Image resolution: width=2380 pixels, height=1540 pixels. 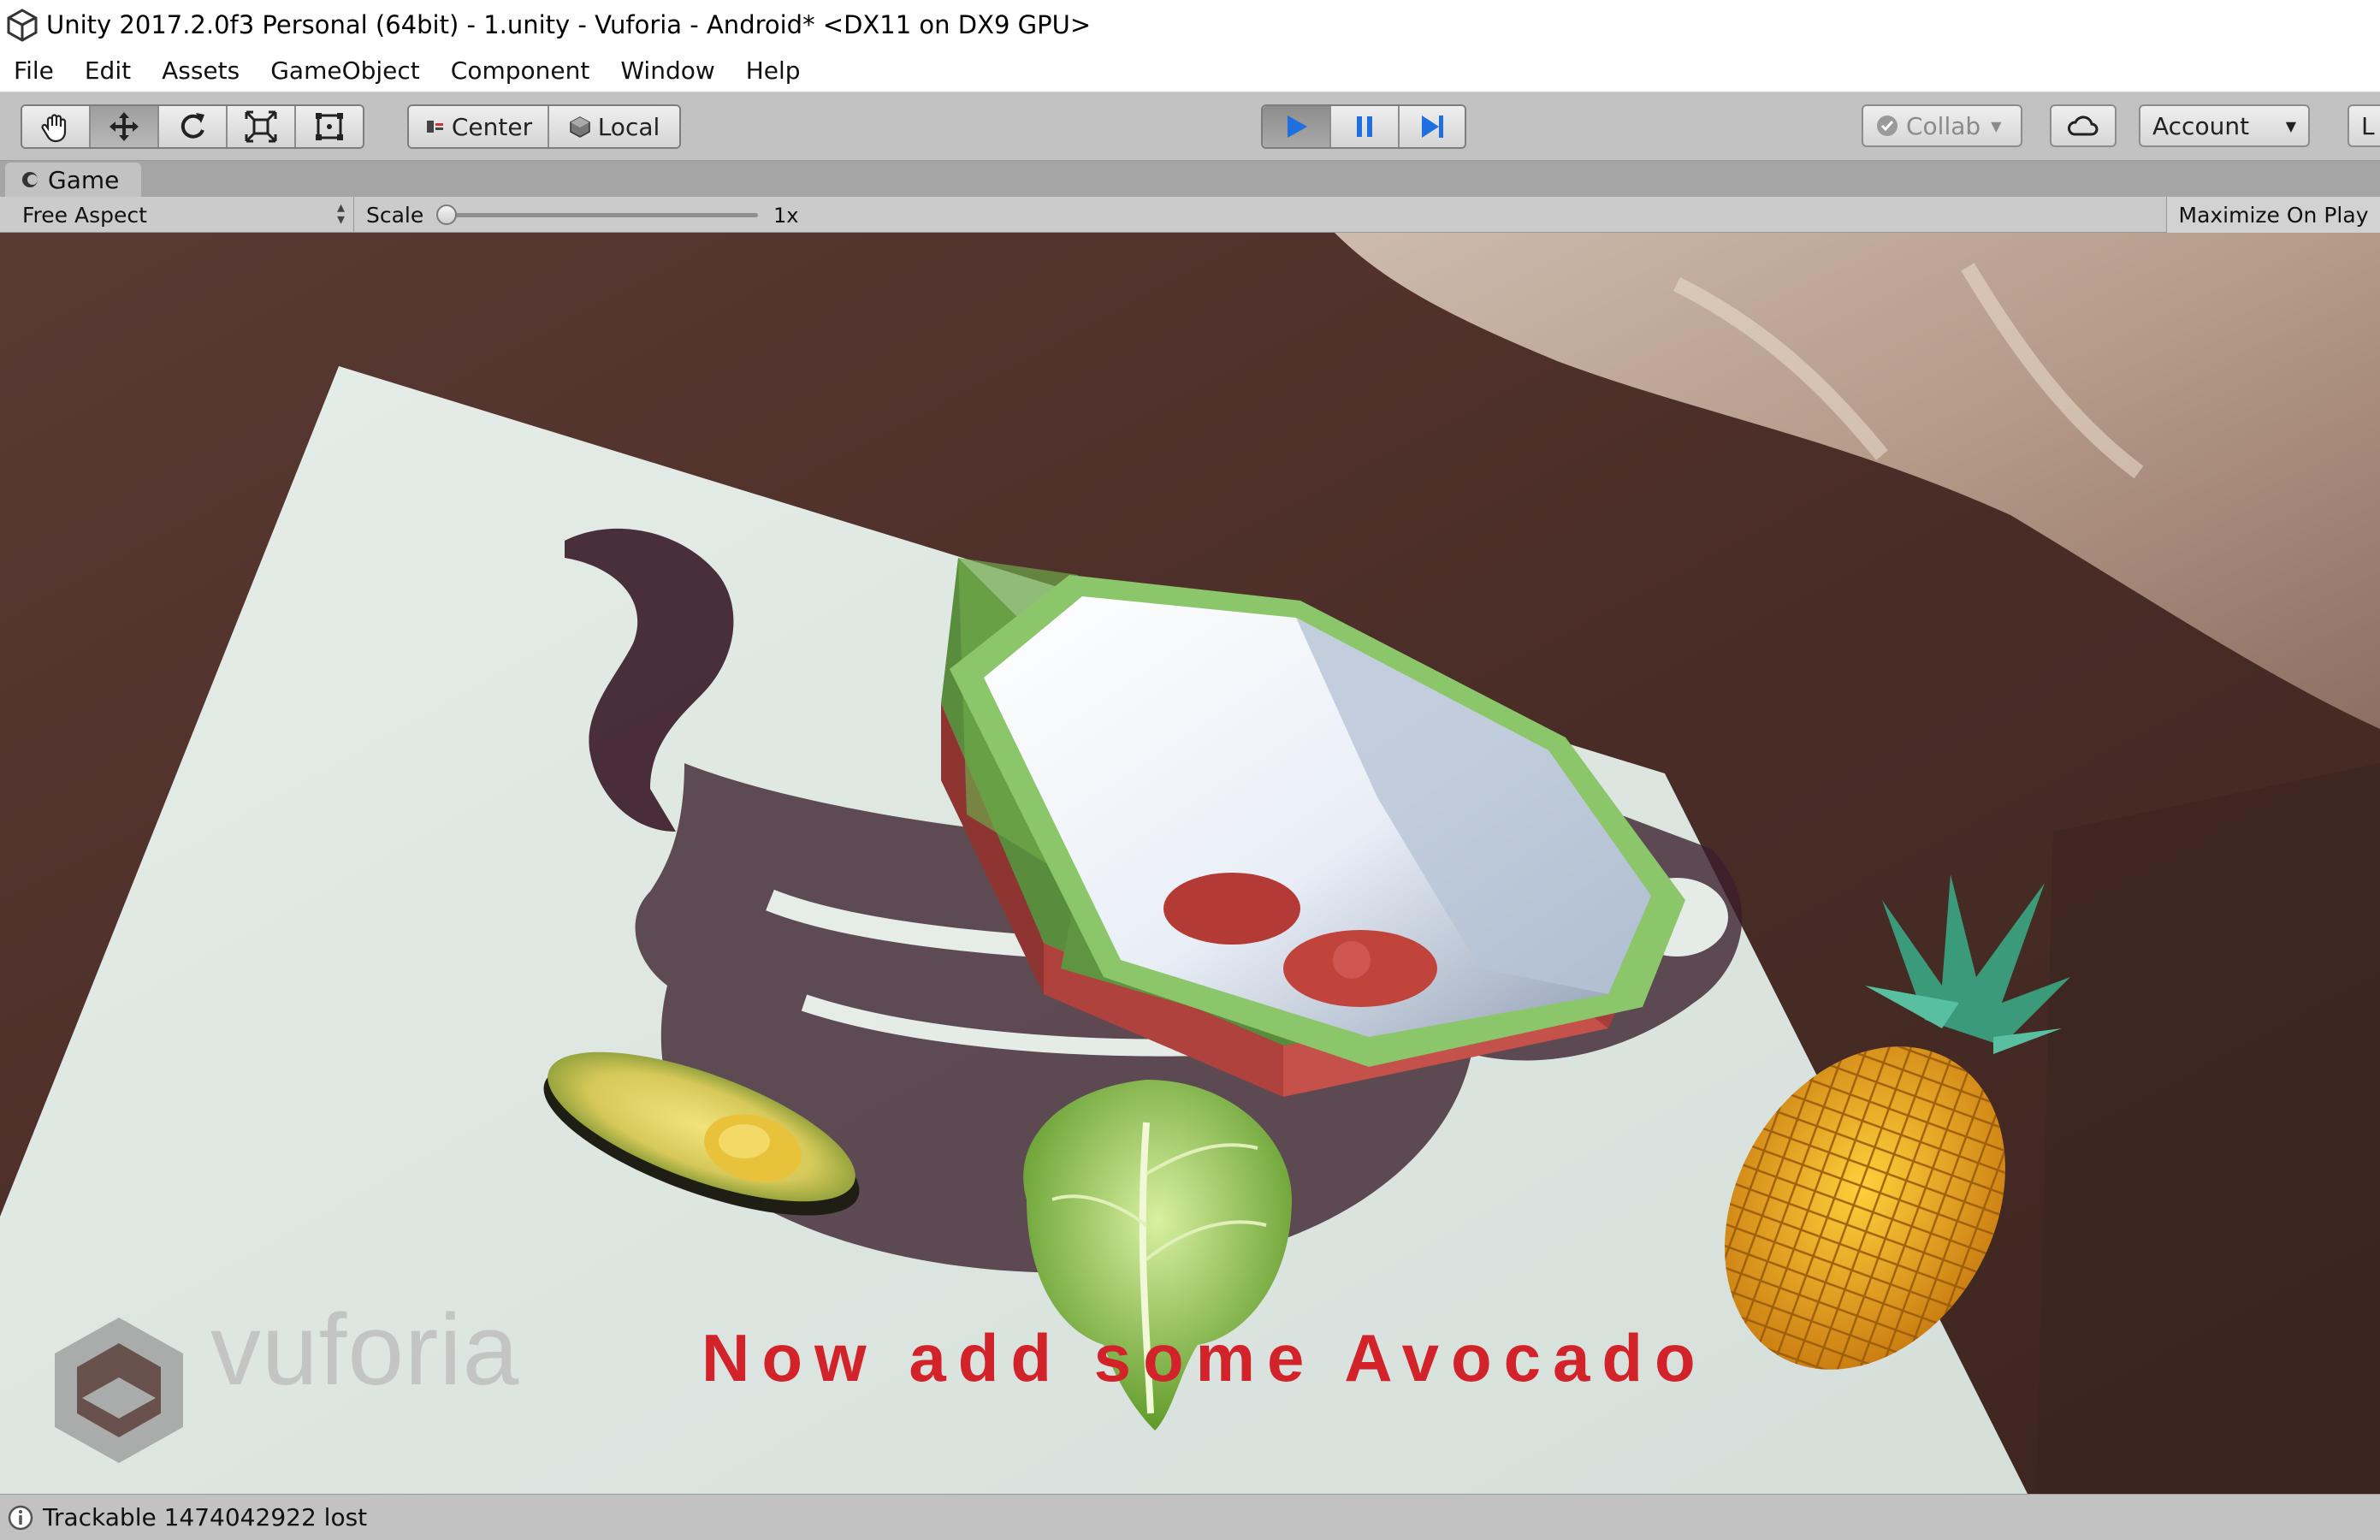 I want to click on pause-button, so click(x=1366, y=126).